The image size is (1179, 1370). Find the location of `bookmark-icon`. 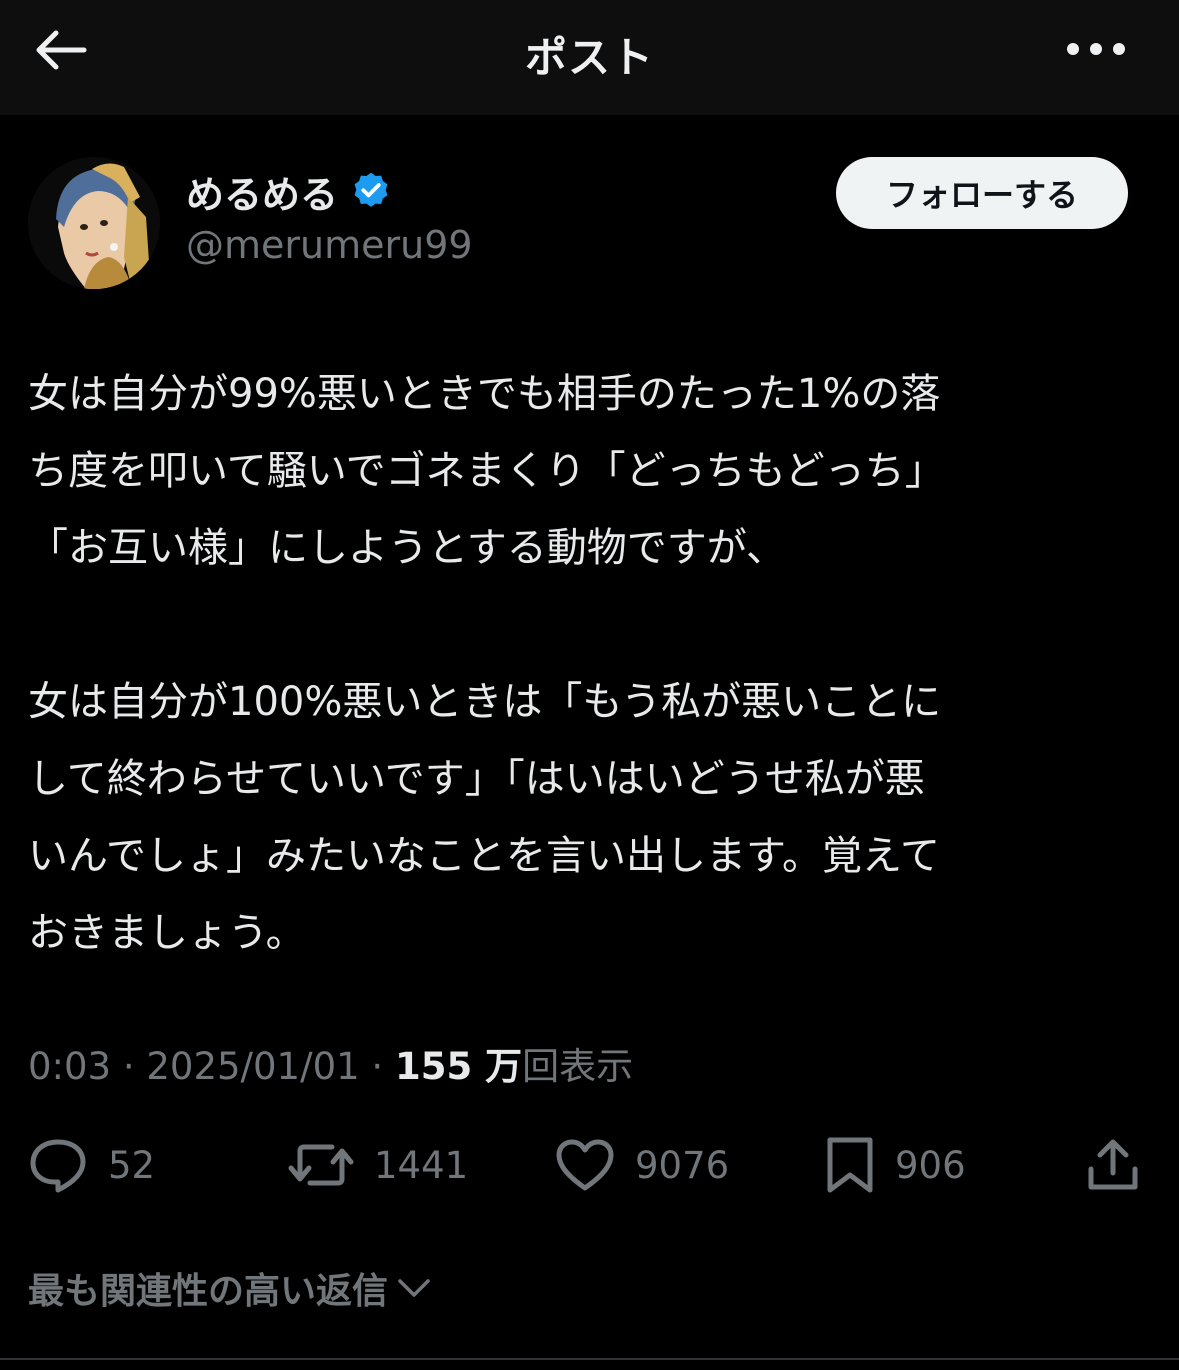

bookmark-icon is located at coordinates (850, 1165).